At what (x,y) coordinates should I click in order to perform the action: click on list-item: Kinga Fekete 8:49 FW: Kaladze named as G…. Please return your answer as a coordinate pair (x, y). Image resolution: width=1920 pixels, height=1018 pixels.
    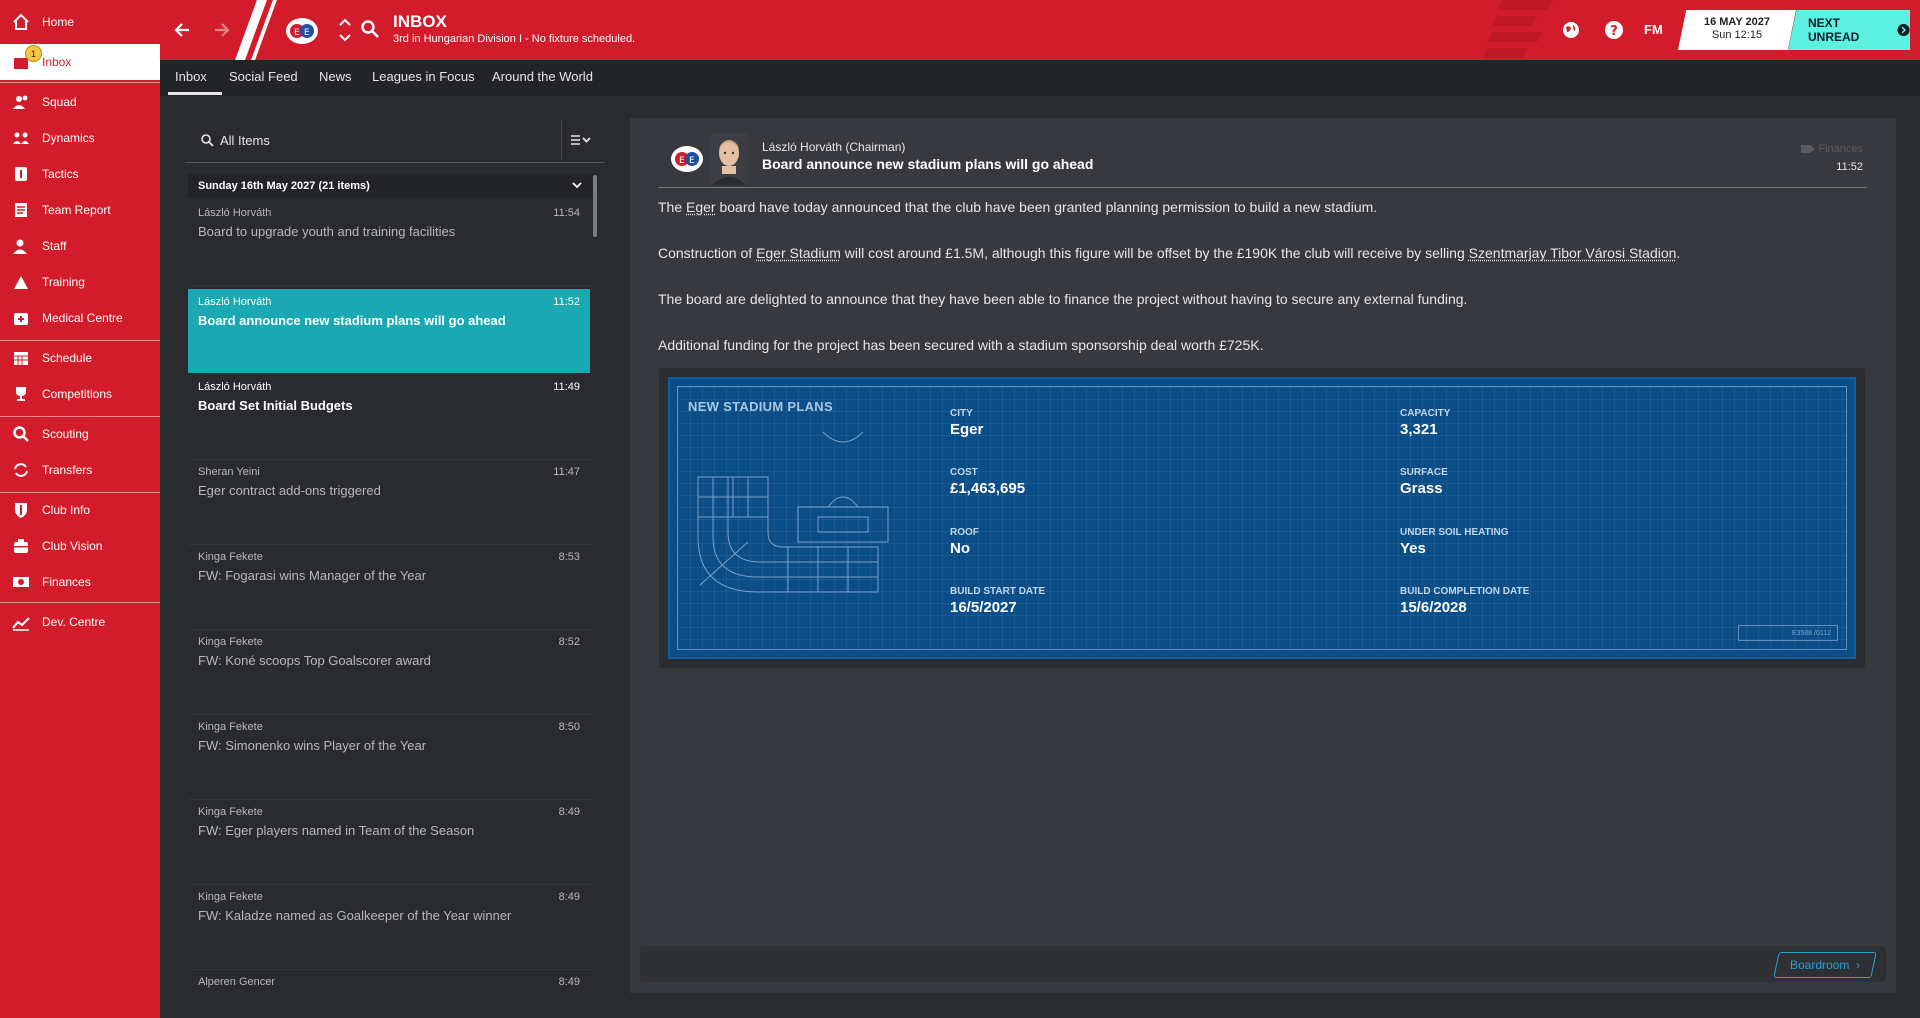
    Looking at the image, I should click on (389, 926).